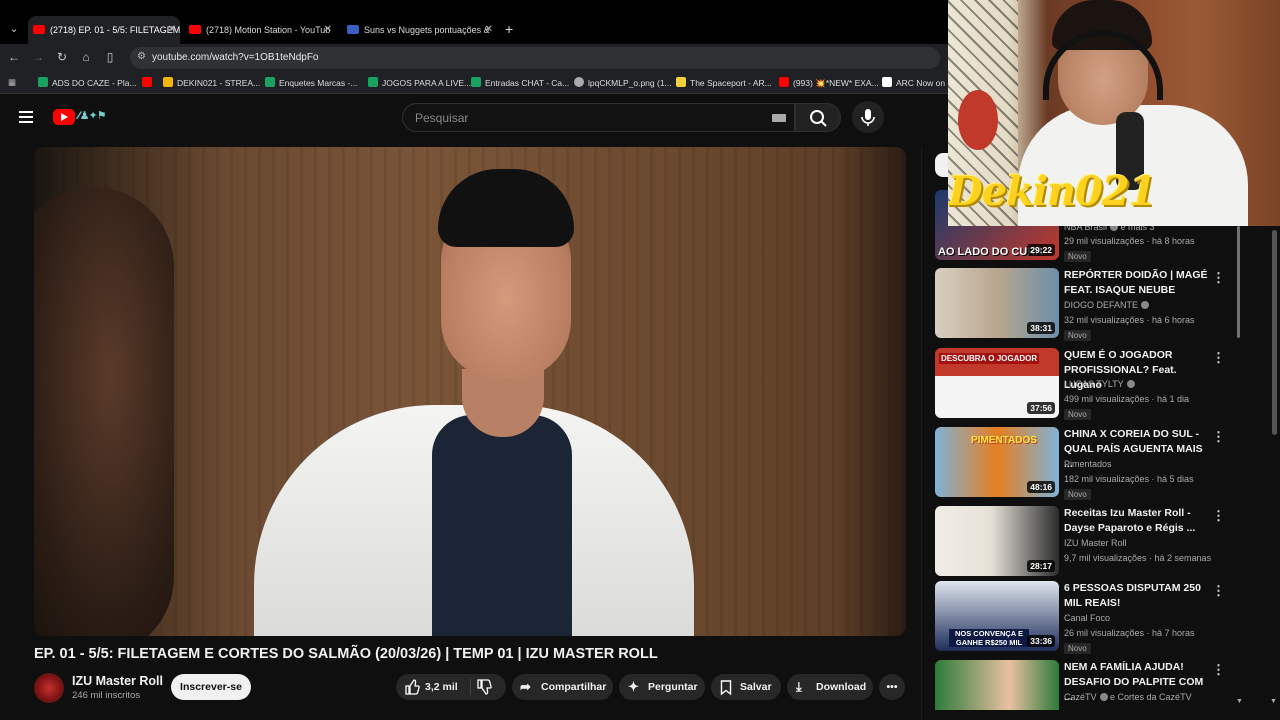 Image resolution: width=1280 pixels, height=720 pixels. What do you see at coordinates (756, 687) in the screenshot?
I see `save-label: Salvar` at bounding box center [756, 687].